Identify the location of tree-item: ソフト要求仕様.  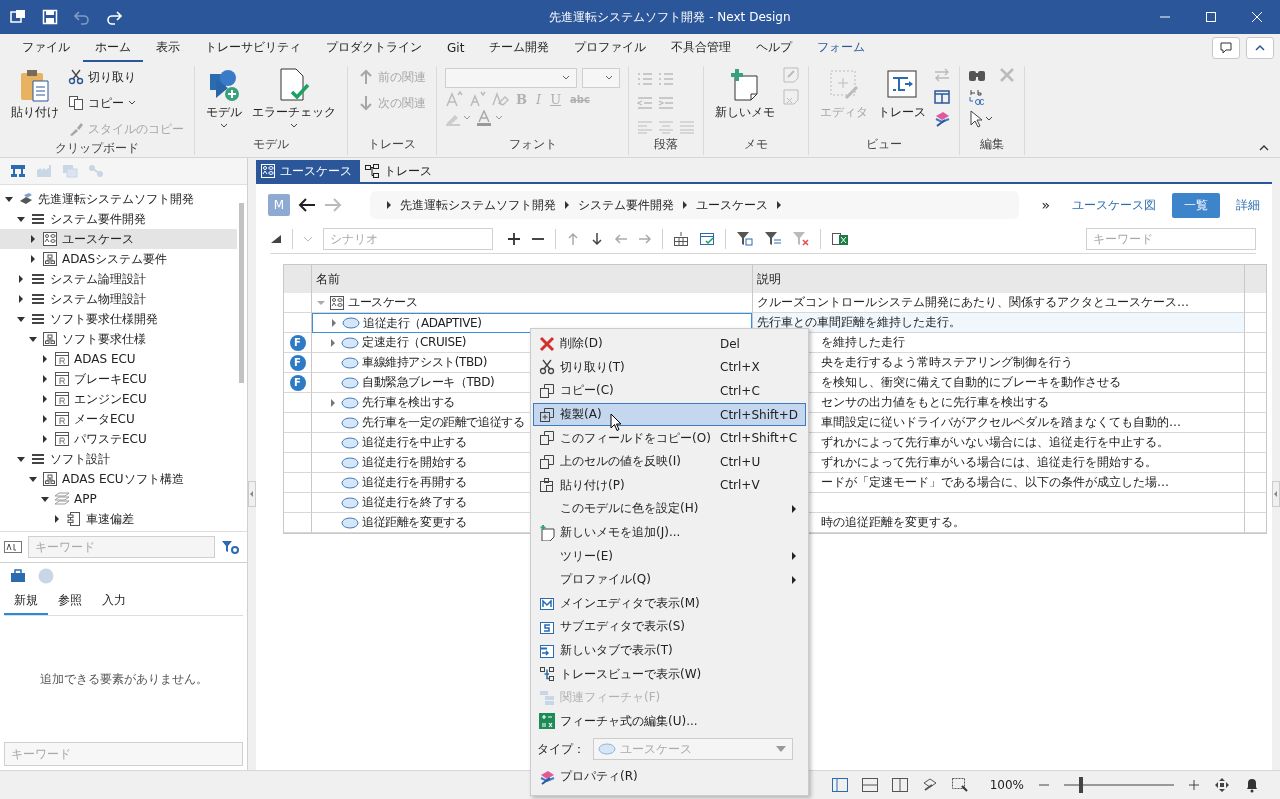
(118, 339).